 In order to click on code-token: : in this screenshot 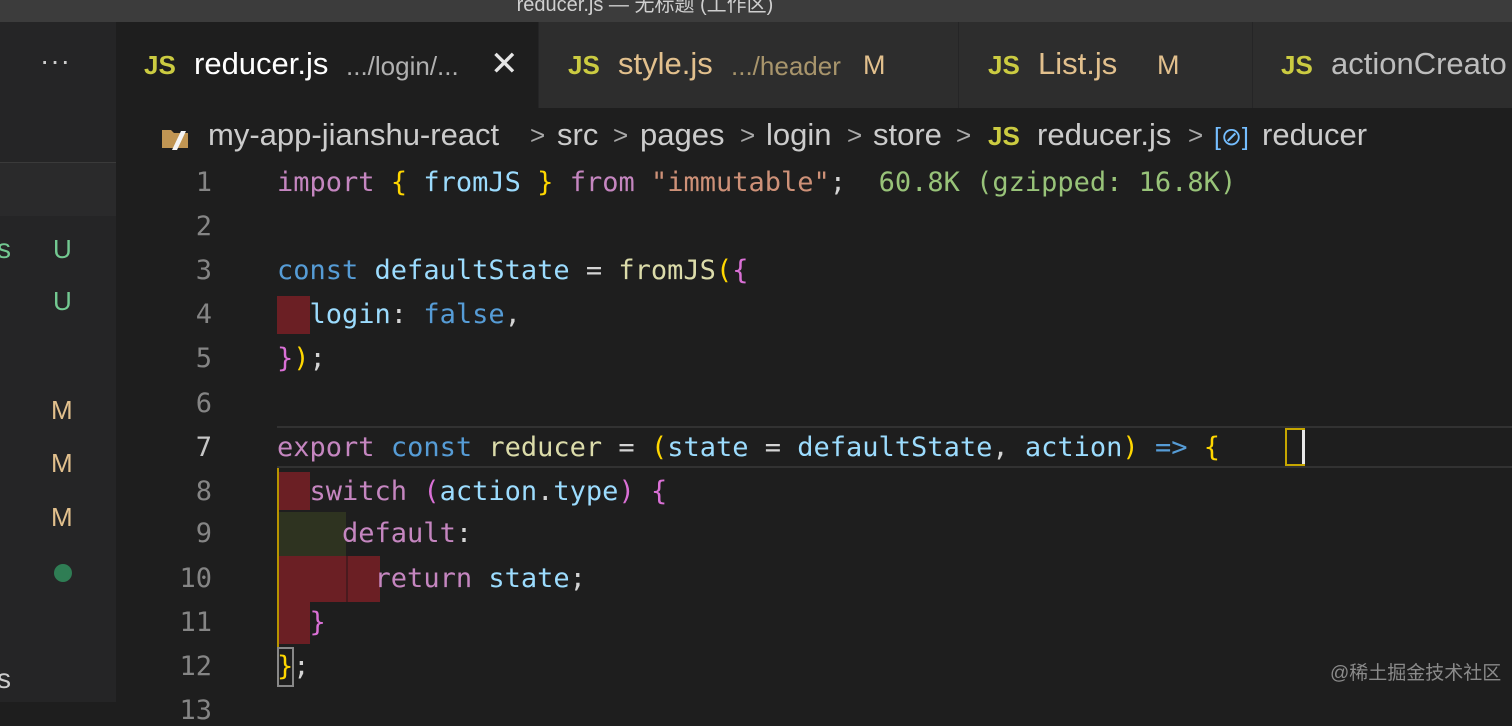, I will do `click(407, 314)`.